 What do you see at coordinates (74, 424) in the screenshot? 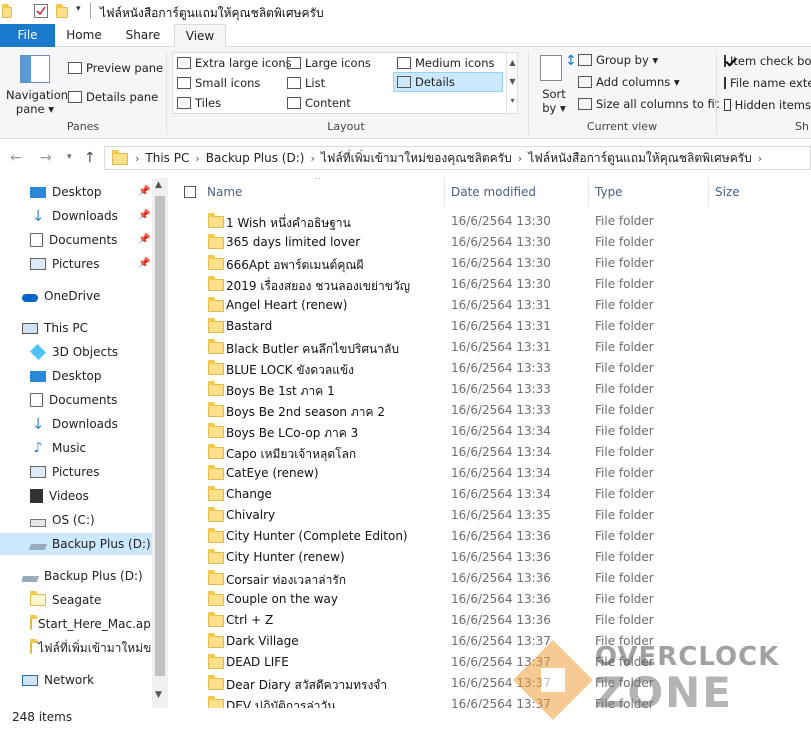
I see `nav-downloads: ↓ Downloads` at bounding box center [74, 424].